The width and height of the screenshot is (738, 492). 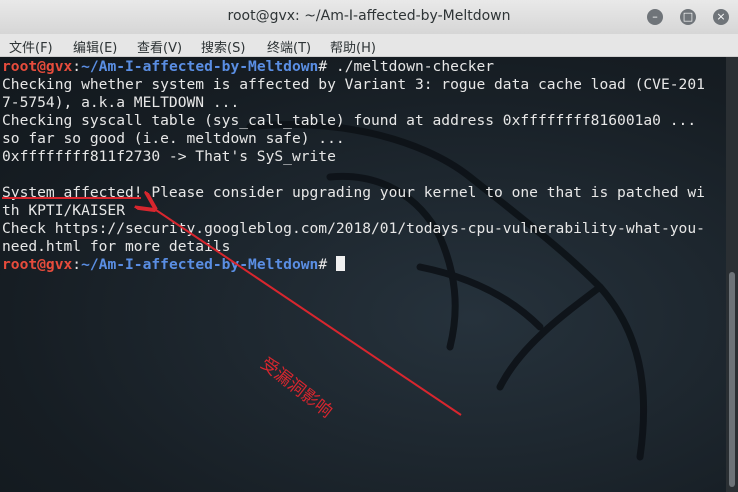 I want to click on scrollbar, so click(x=732, y=274).